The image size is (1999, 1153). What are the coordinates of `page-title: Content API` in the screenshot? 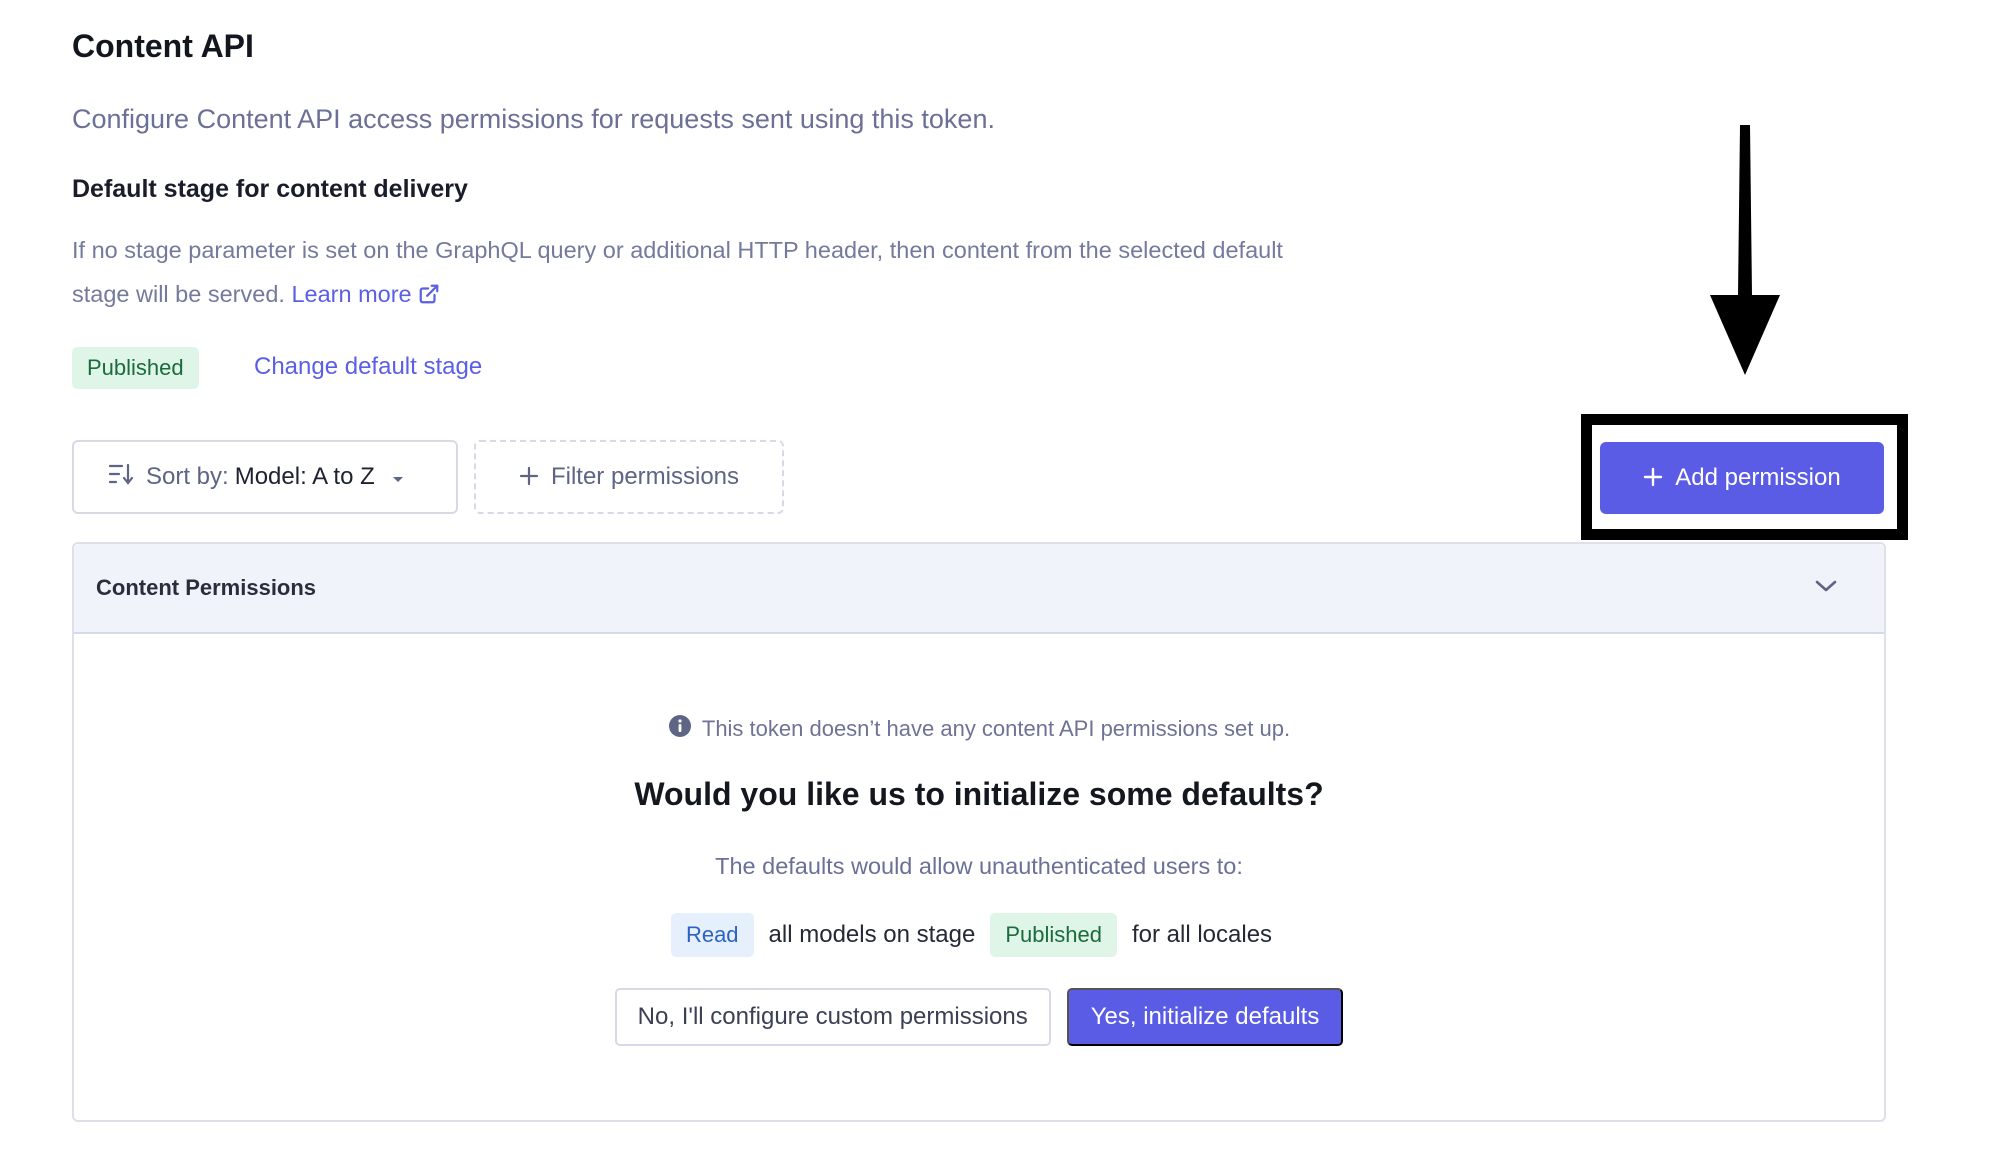 It's located at (163, 46).